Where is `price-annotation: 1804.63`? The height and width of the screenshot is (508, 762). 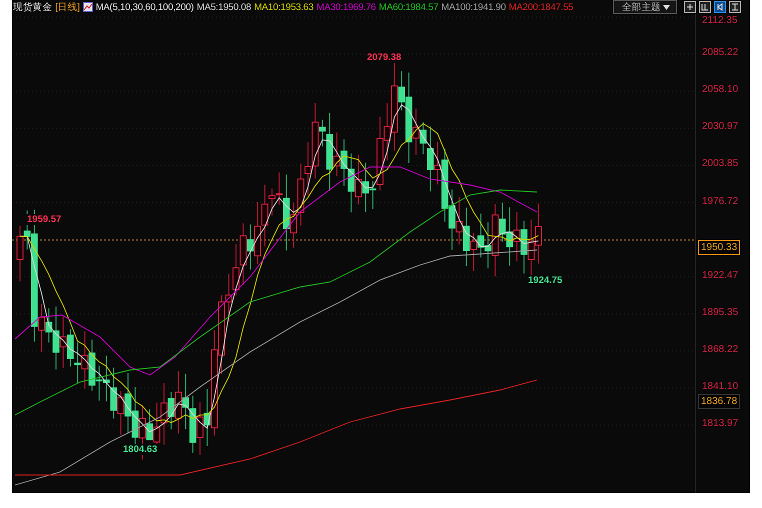 price-annotation: 1804.63 is located at coordinates (140, 449).